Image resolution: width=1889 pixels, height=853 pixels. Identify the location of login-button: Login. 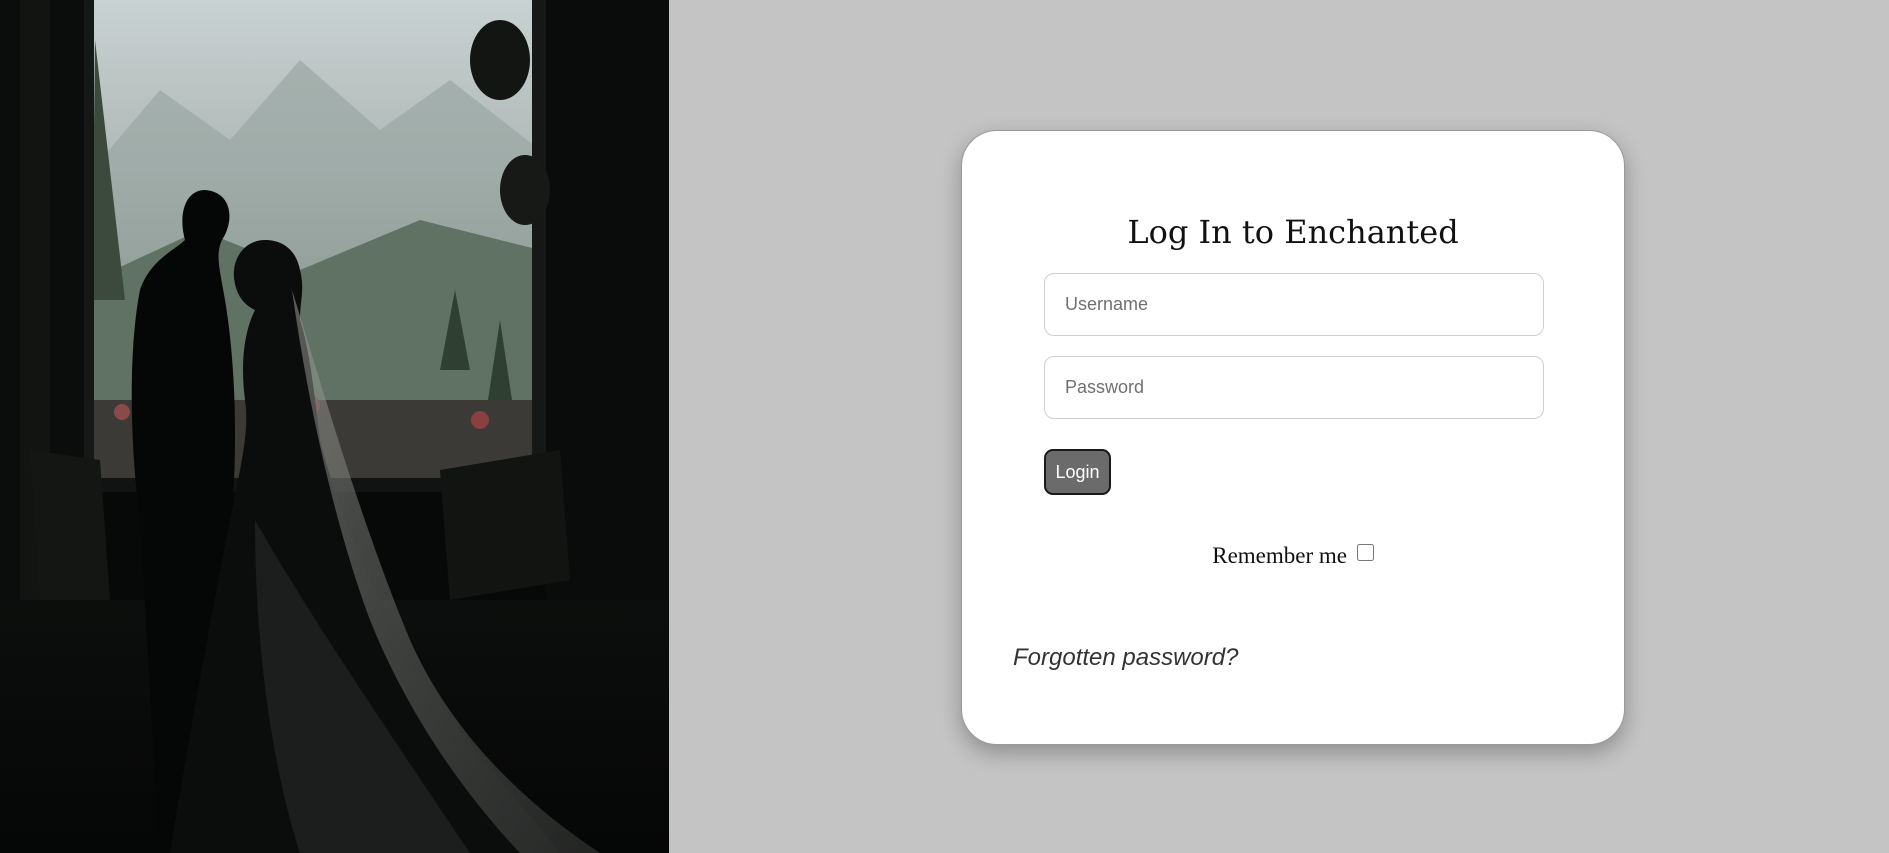
(1077, 472).